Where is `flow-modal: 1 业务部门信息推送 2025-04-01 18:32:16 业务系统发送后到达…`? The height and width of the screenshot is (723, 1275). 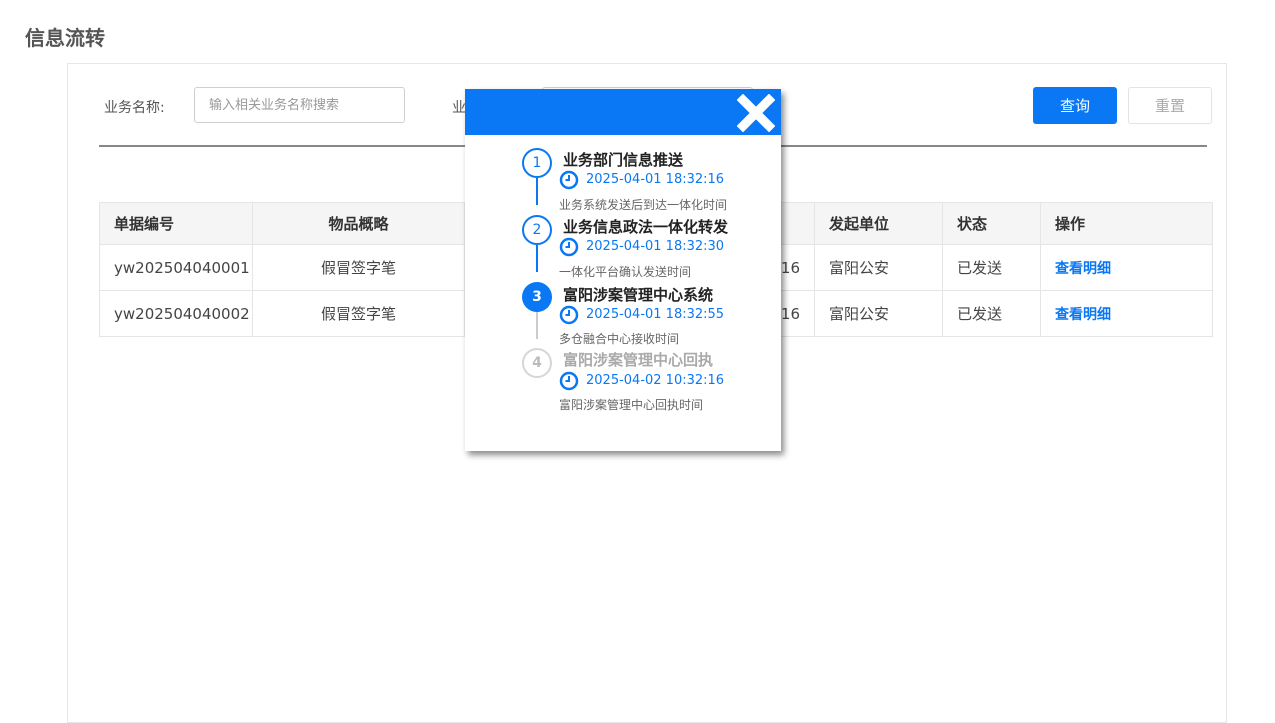 flow-modal: 1 业务部门信息推送 2025-04-01 18:32:16 业务系统发送后到达… is located at coordinates (623, 270).